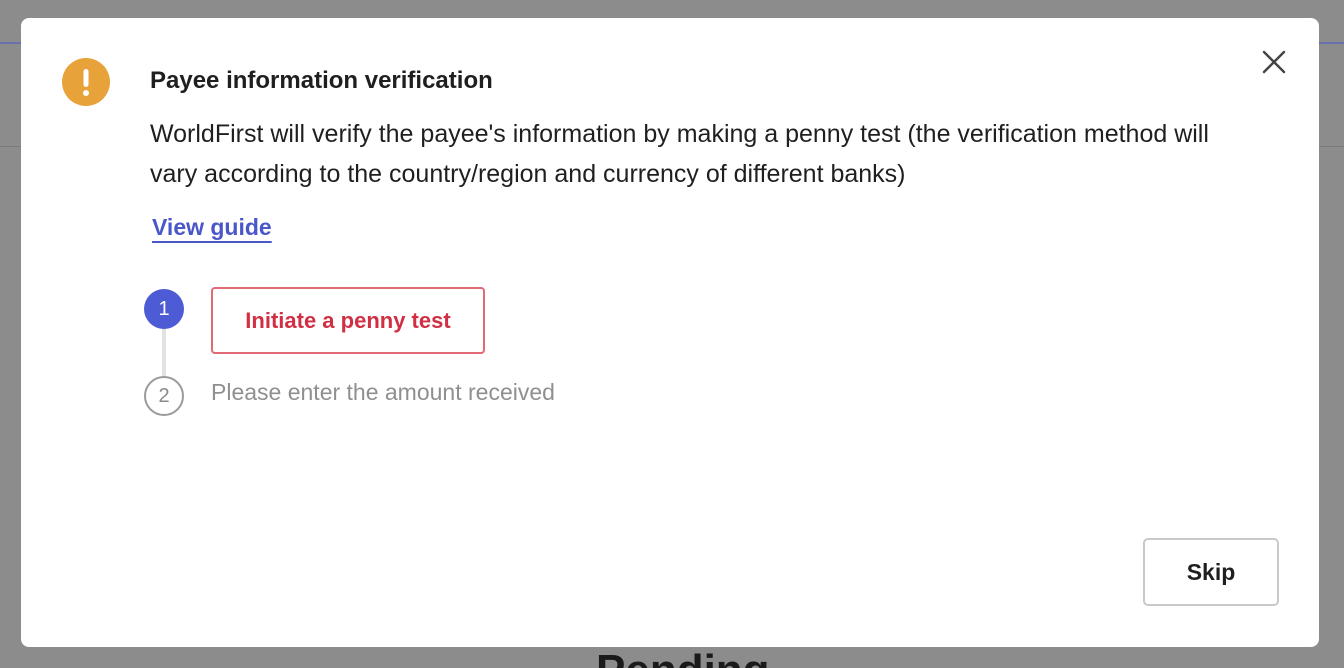 The height and width of the screenshot is (668, 1344). What do you see at coordinates (321, 80) in the screenshot?
I see `modal-title: Payee information verification` at bounding box center [321, 80].